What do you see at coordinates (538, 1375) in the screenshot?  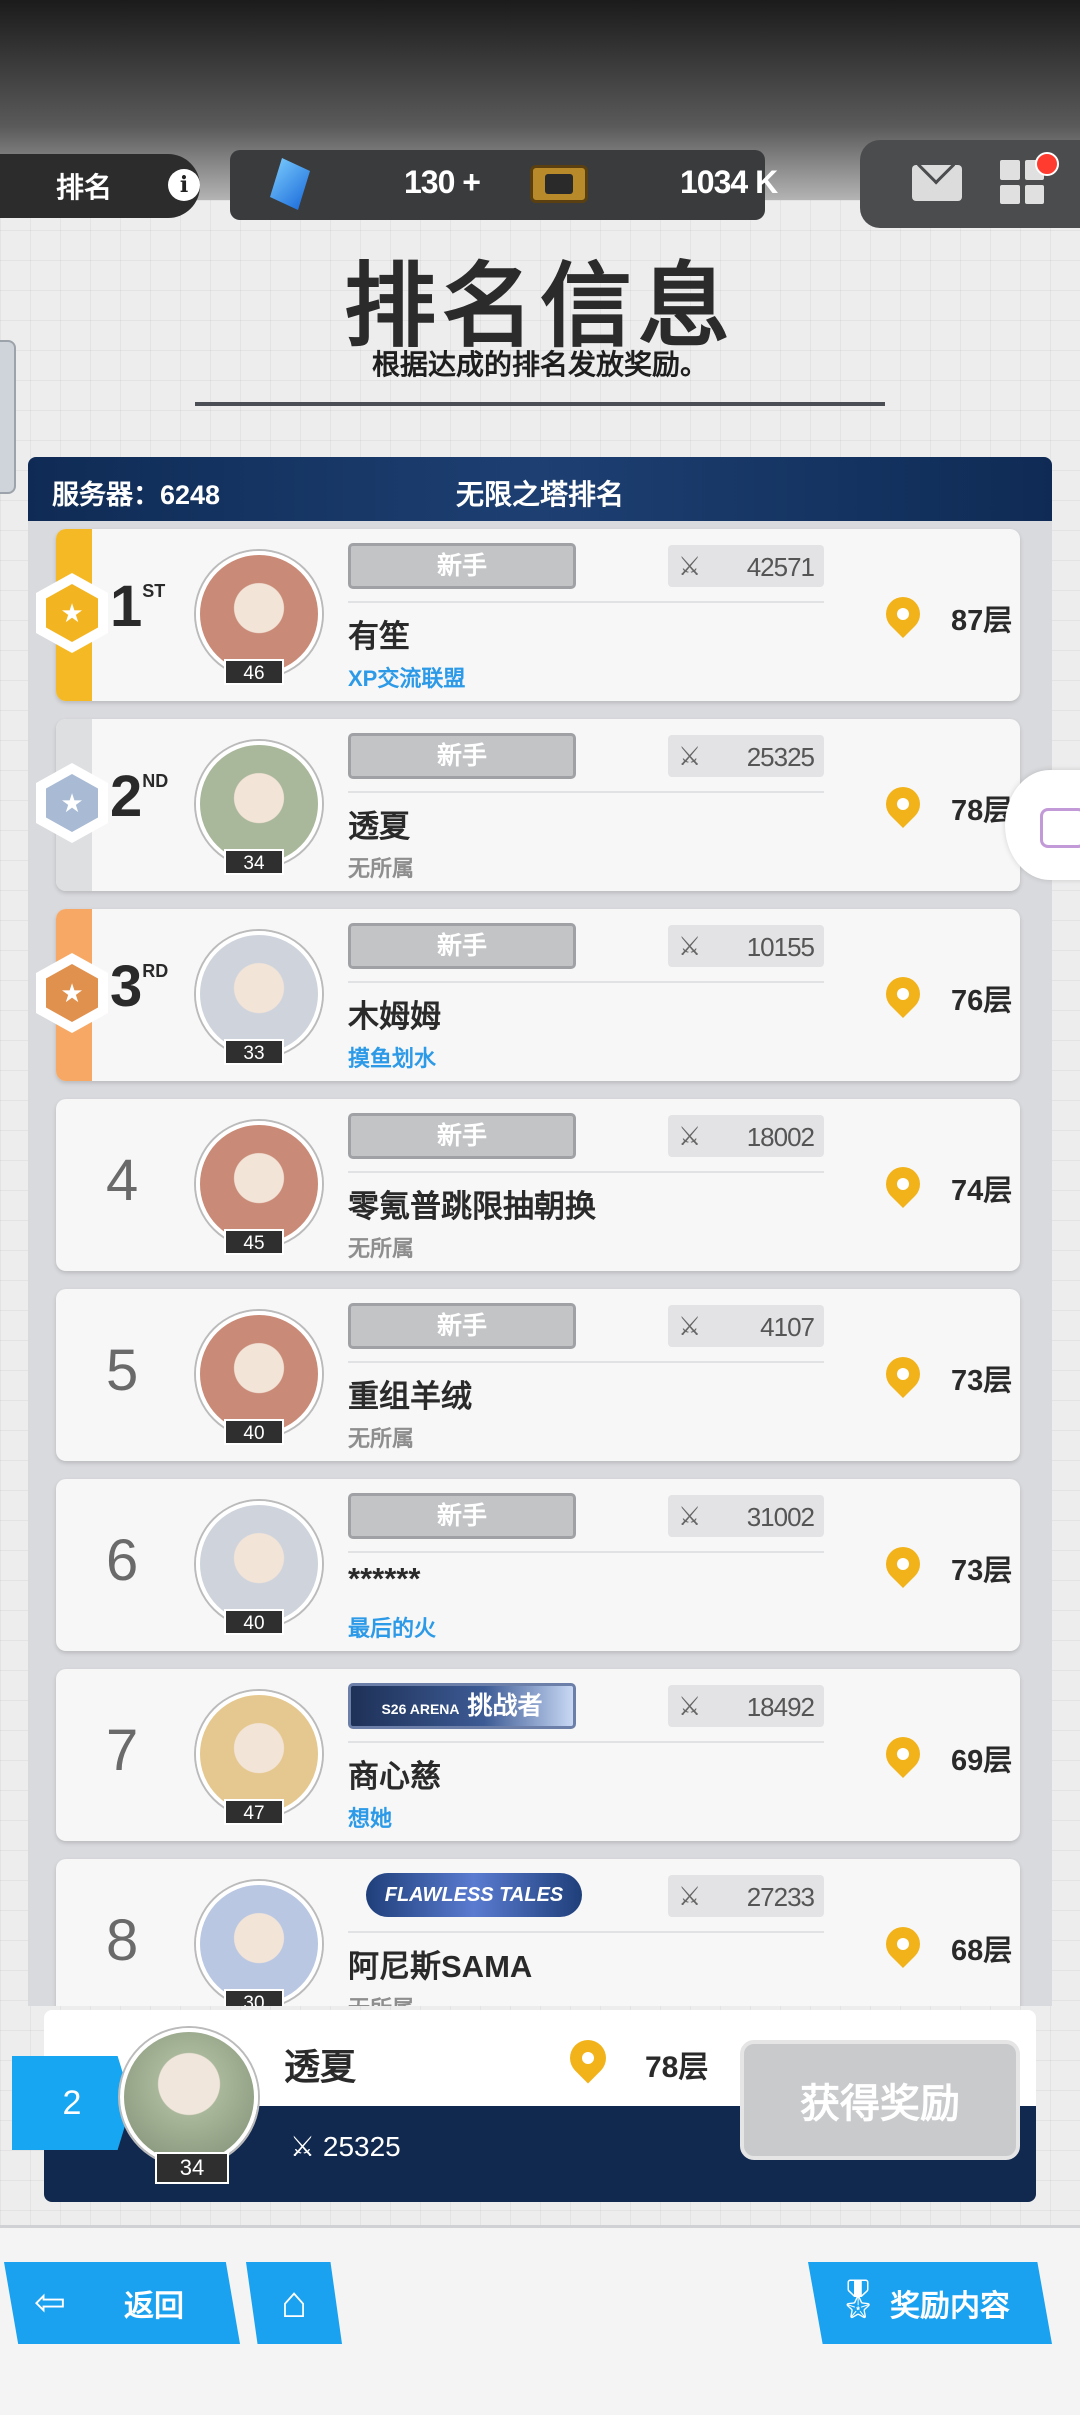 I see `ranking-row: 5 40 新手 ⚔ 4107 重组羊绒 无所属 73层` at bounding box center [538, 1375].